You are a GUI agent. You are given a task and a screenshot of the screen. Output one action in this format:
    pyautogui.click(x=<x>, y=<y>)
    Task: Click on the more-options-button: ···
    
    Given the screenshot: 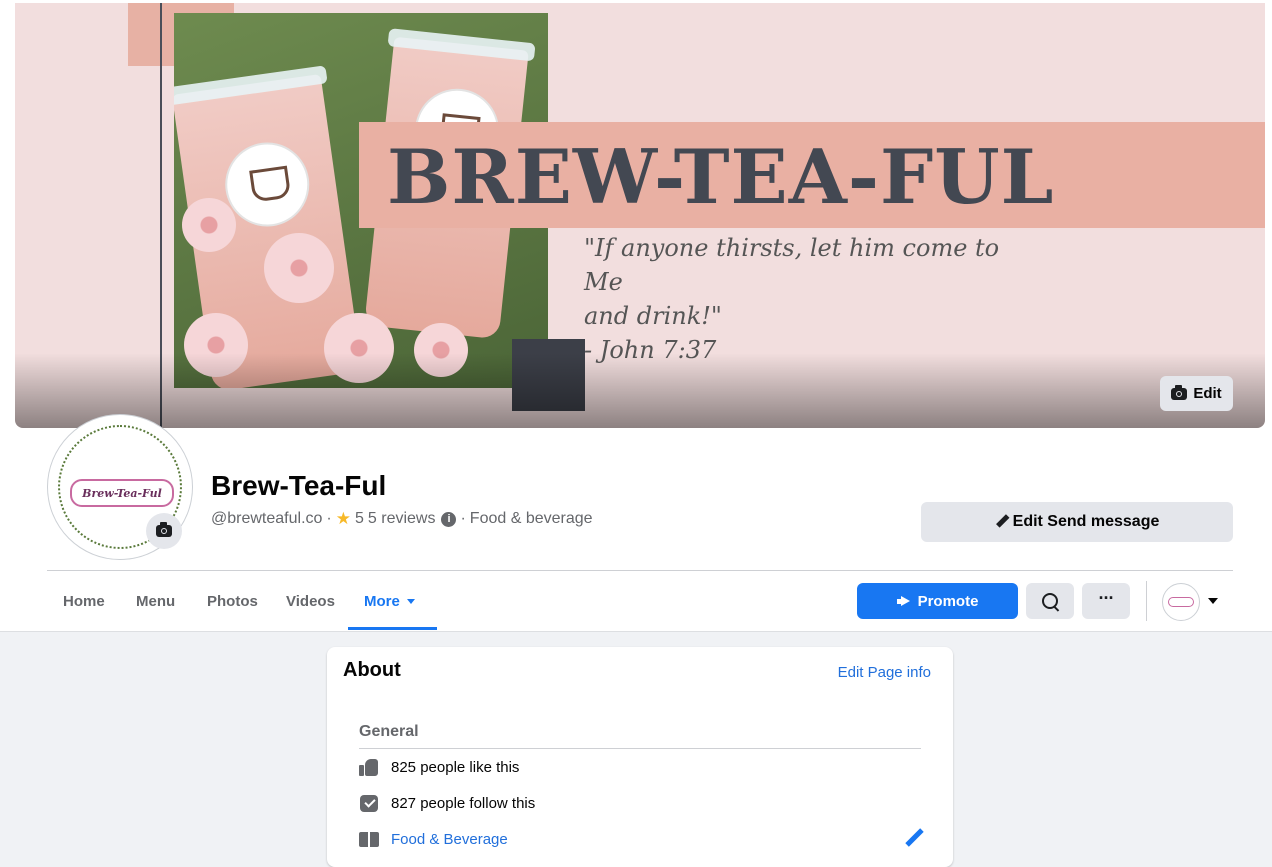 What is the action you would take?
    pyautogui.click(x=1106, y=601)
    